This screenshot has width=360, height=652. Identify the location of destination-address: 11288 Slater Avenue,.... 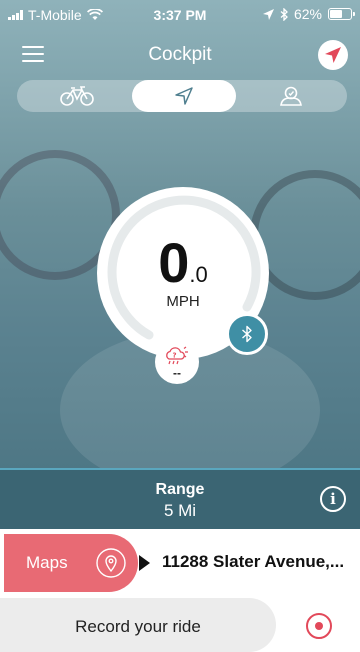
(253, 562).